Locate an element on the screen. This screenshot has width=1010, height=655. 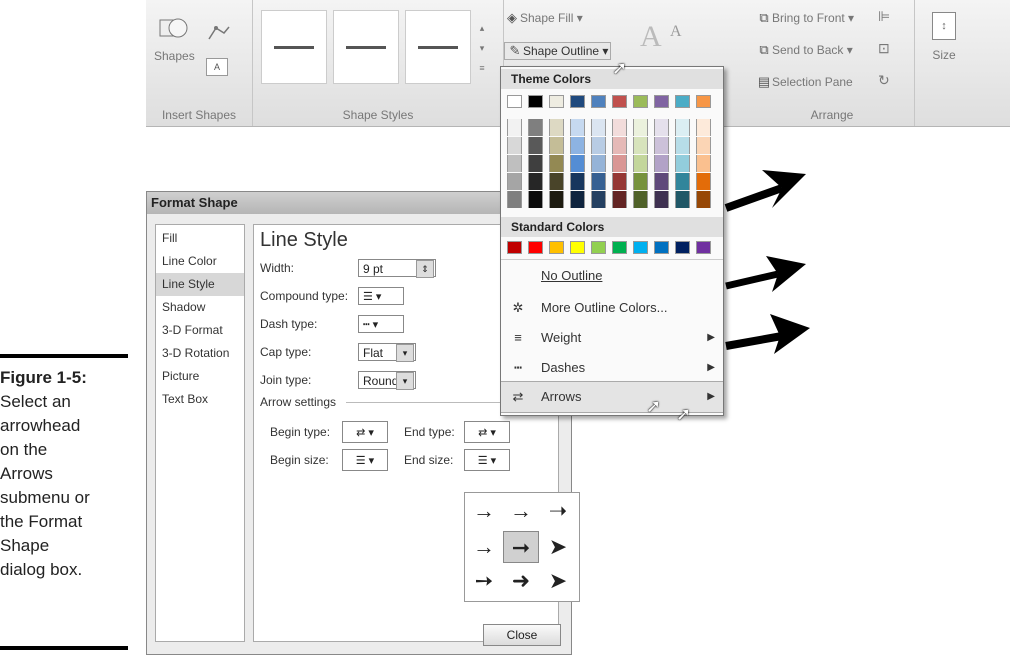
bring-to-front-button: ⧉ Bring to Front ▾ is located at coordinates (805, 18).